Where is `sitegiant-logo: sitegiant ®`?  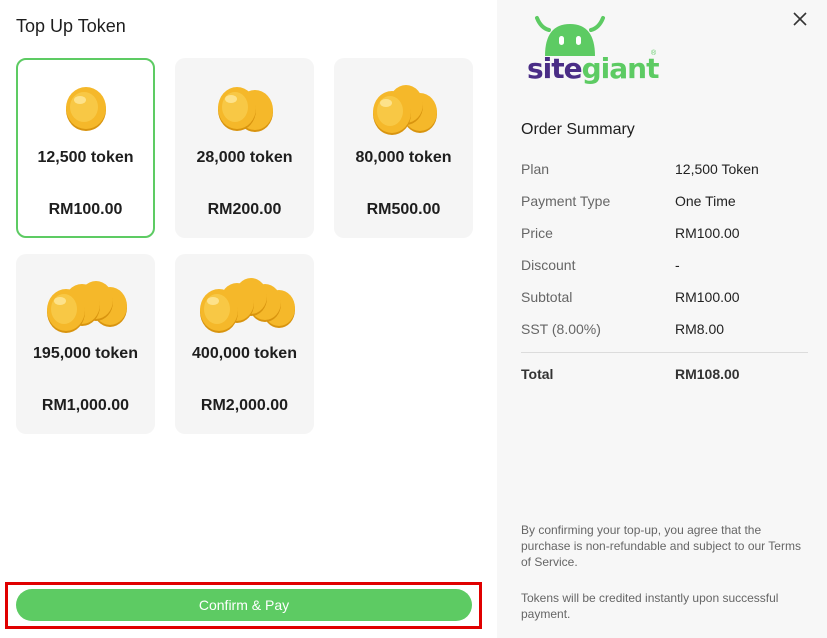
sitegiant-logo: sitegiant ® is located at coordinates (594, 49).